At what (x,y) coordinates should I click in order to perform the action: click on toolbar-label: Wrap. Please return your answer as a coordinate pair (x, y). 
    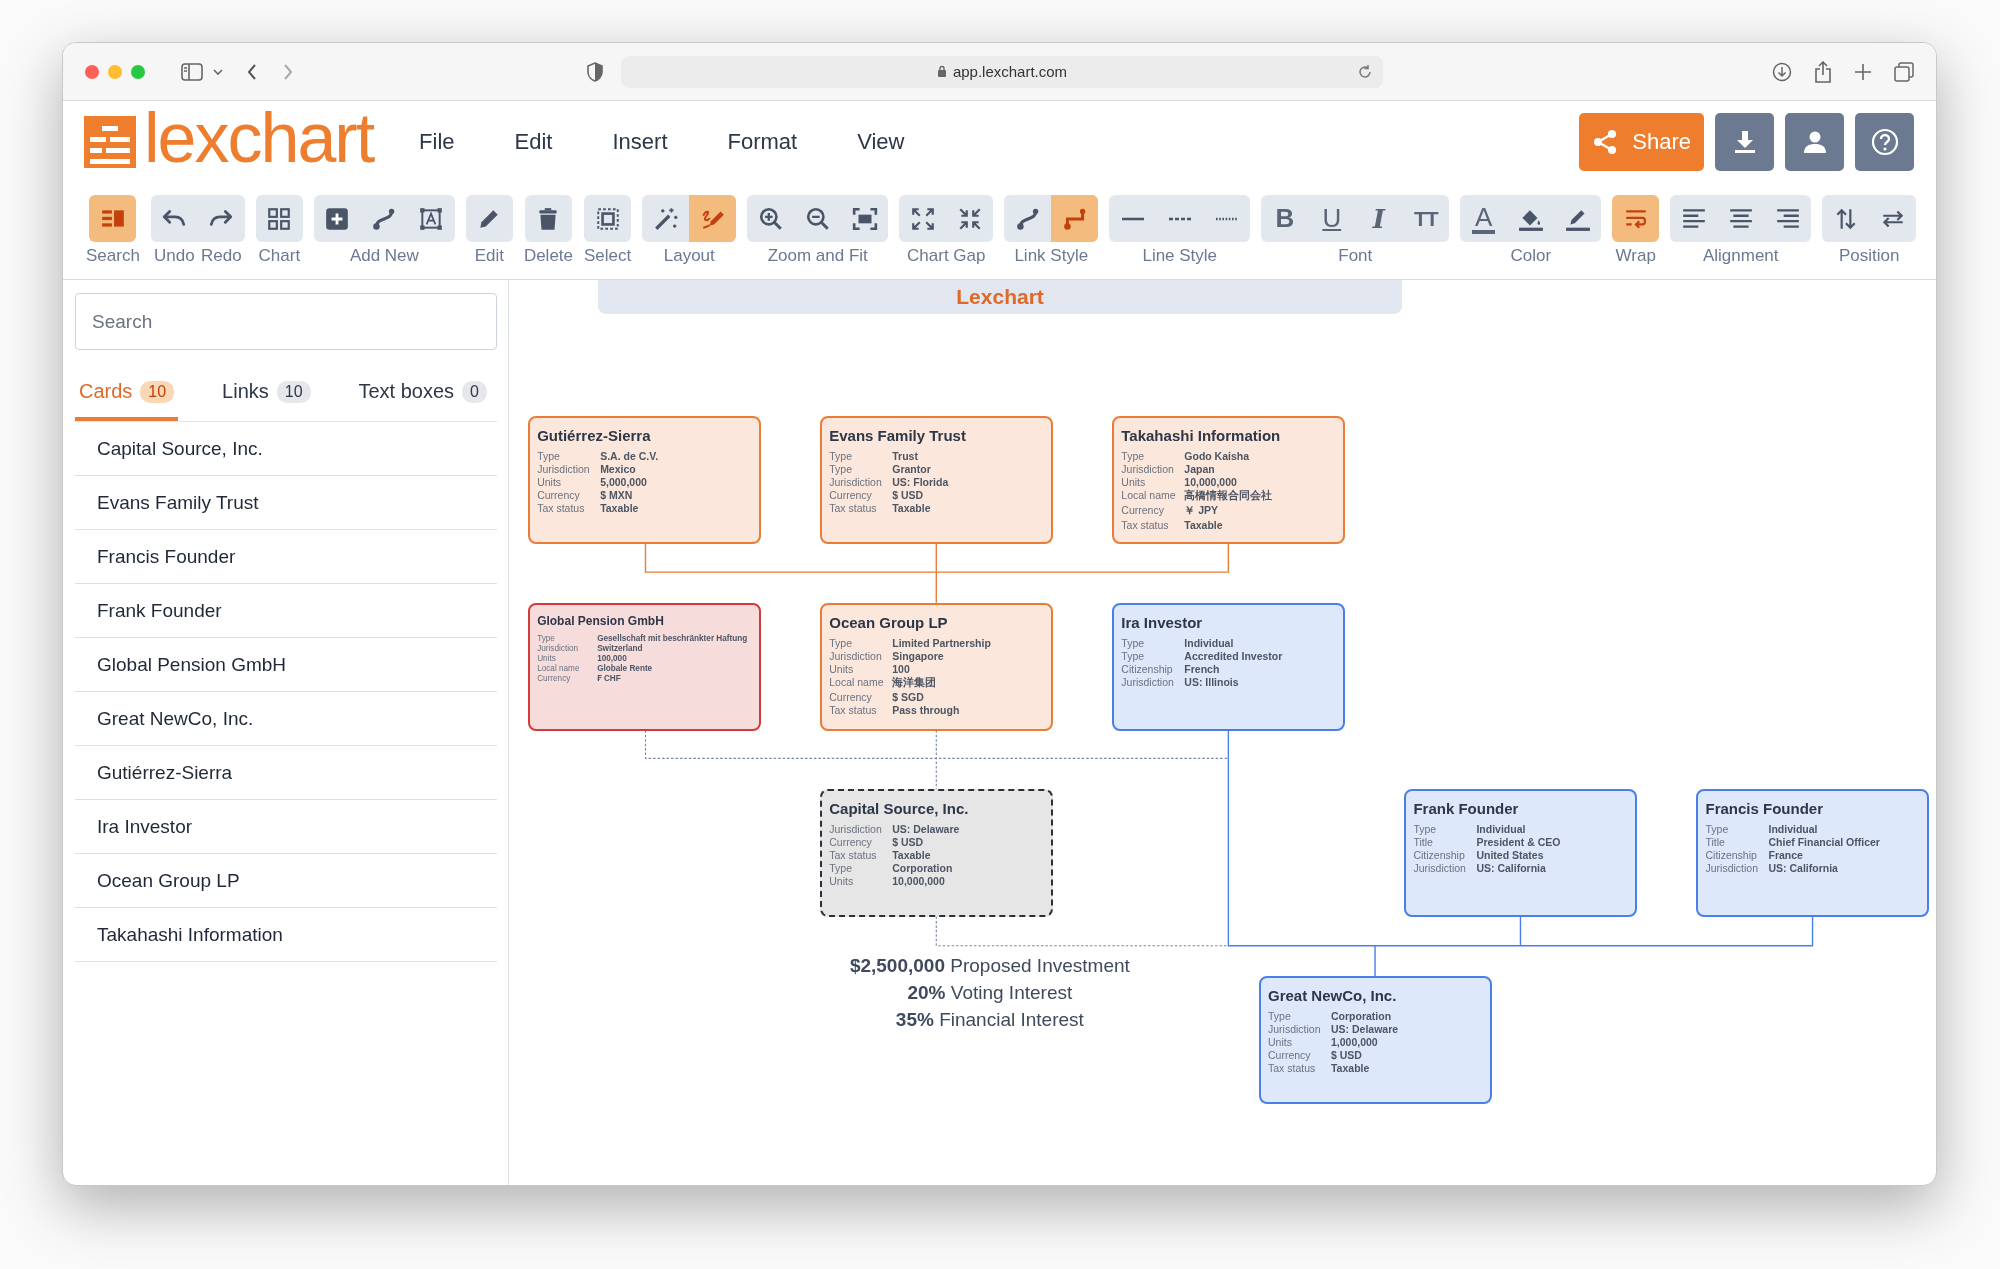
    Looking at the image, I should click on (1635, 256).